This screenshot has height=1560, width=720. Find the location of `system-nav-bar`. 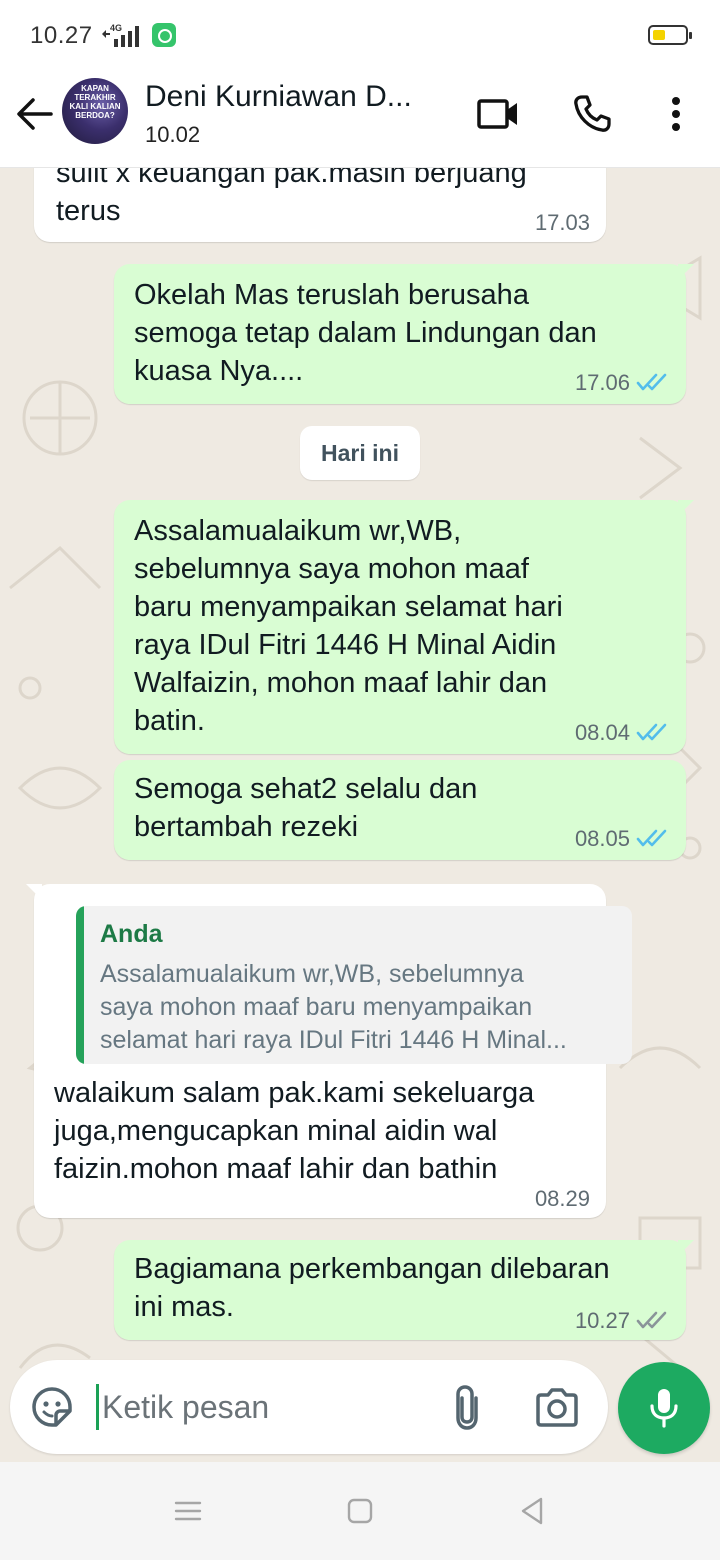

system-nav-bar is located at coordinates (360, 1511).